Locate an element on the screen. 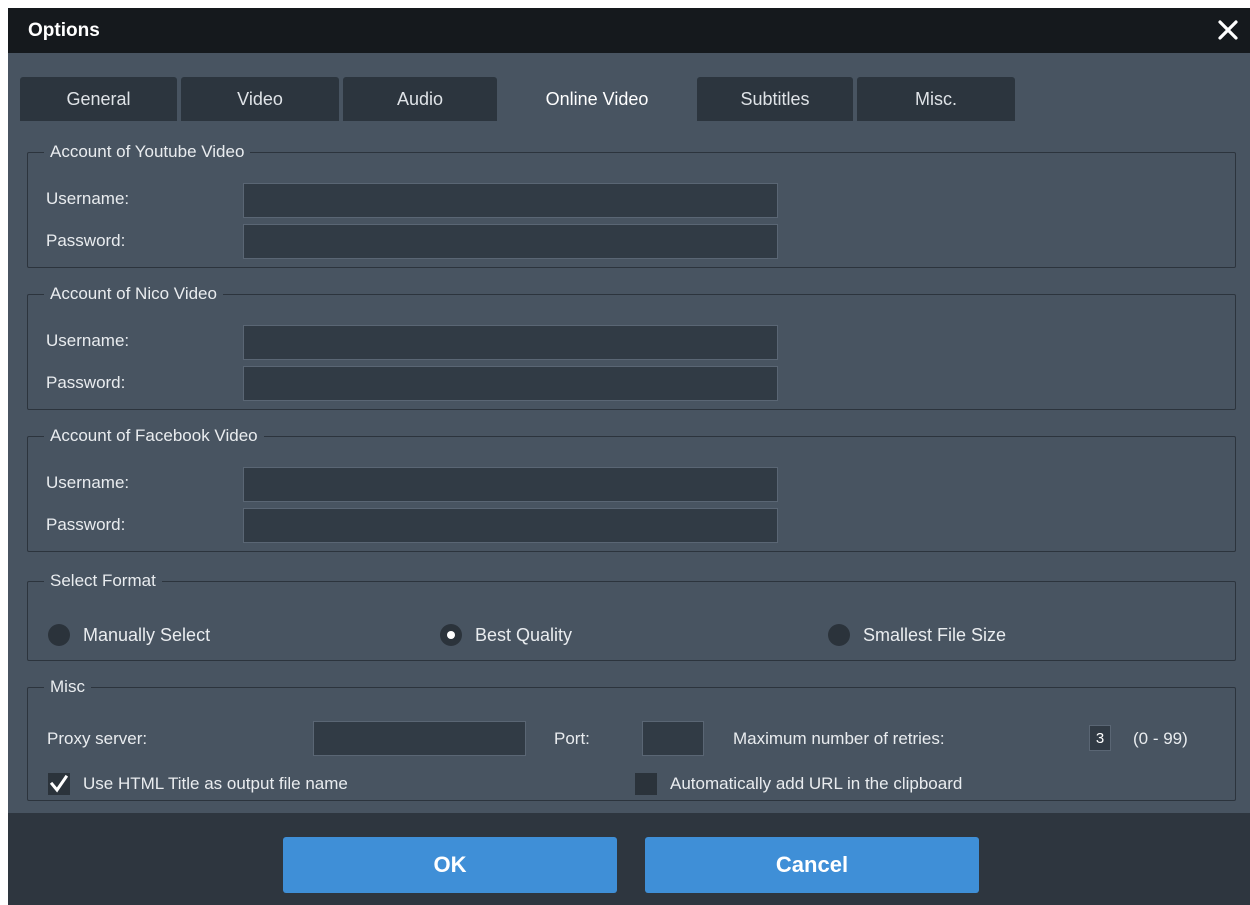  tab-audio: Audio is located at coordinates (420, 99).